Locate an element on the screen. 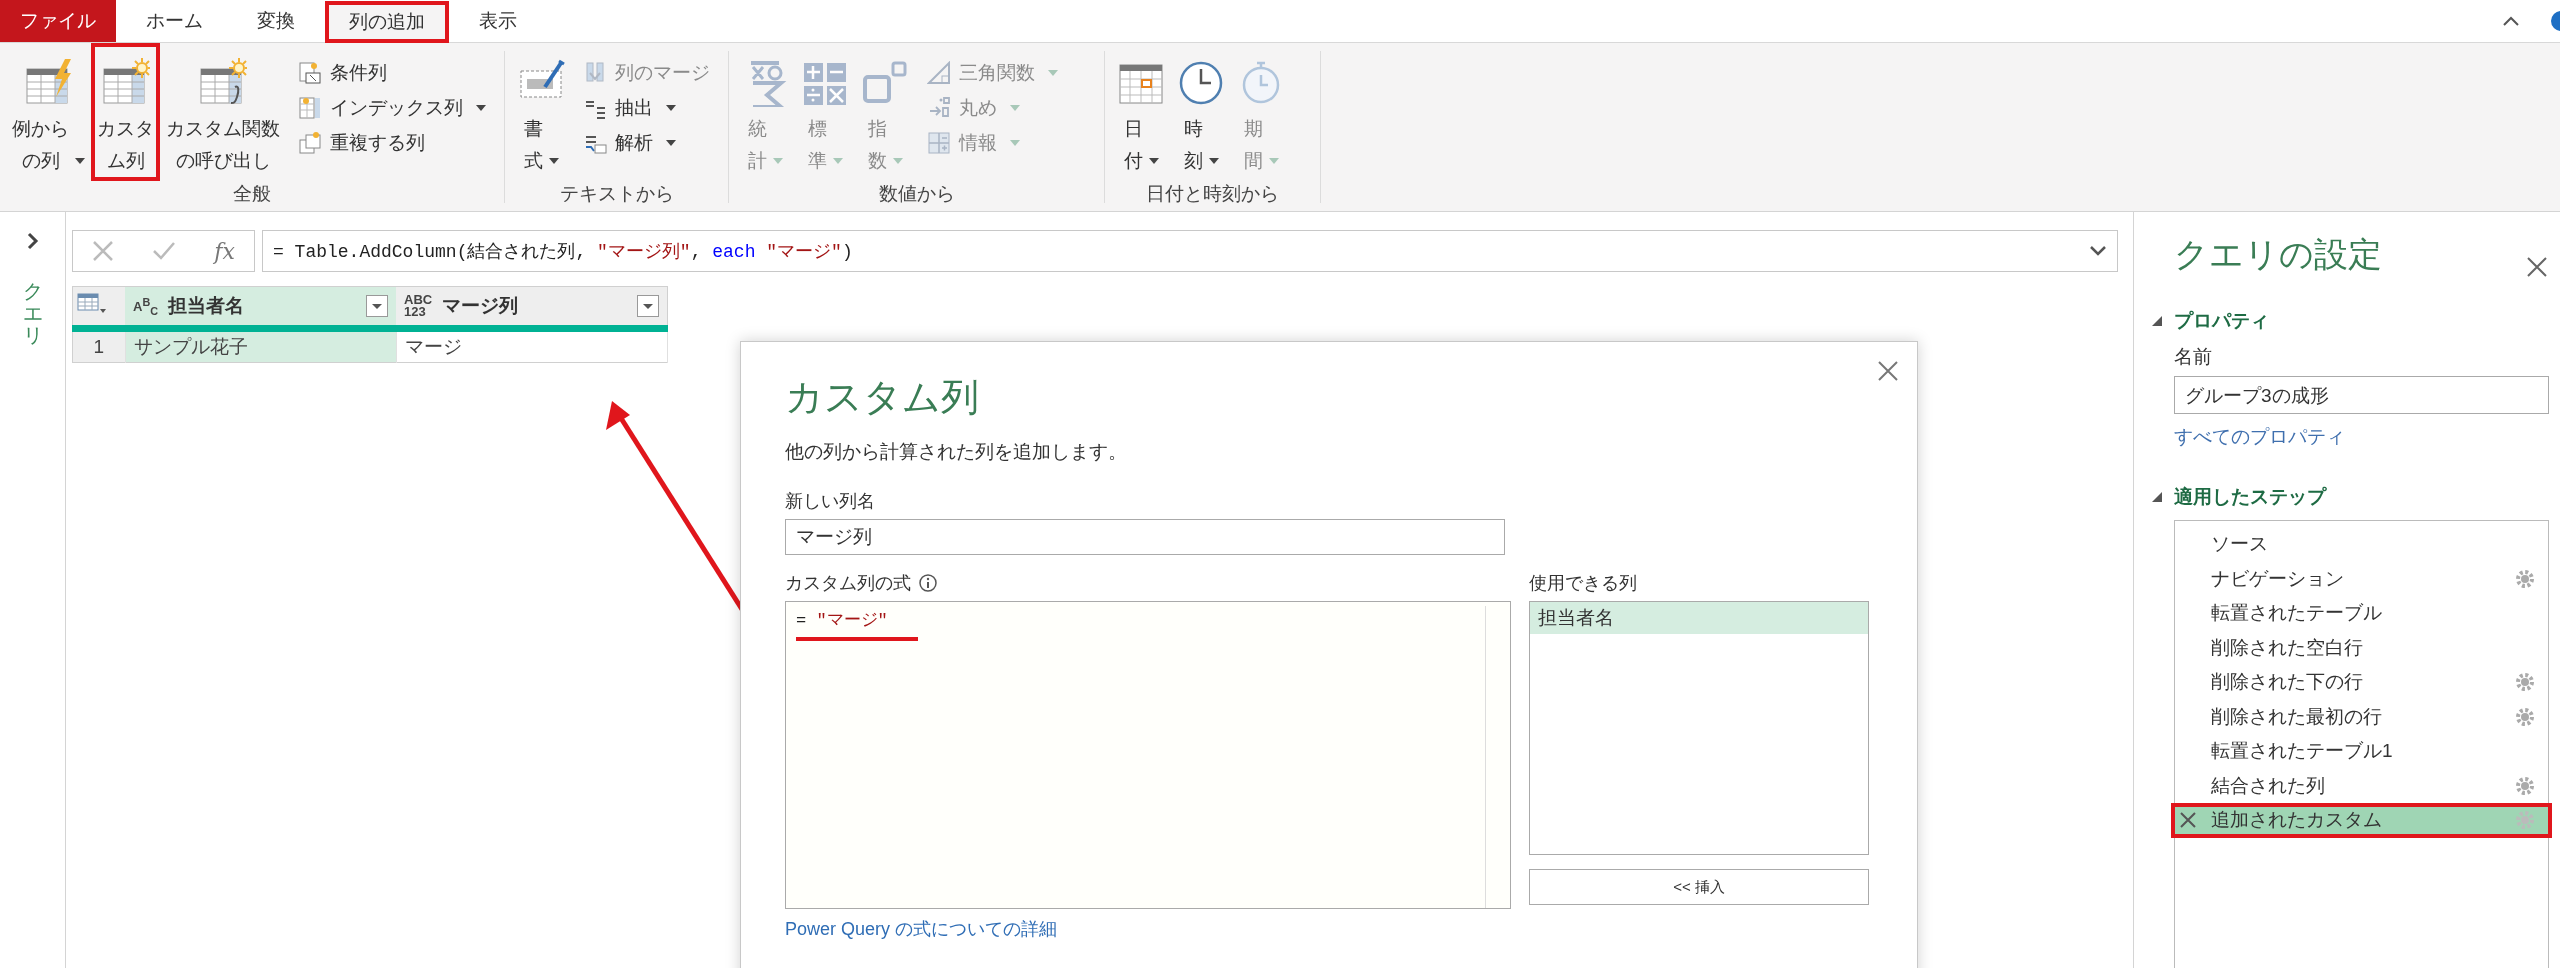  step-item: 削除された下の行 is located at coordinates (2361, 682).